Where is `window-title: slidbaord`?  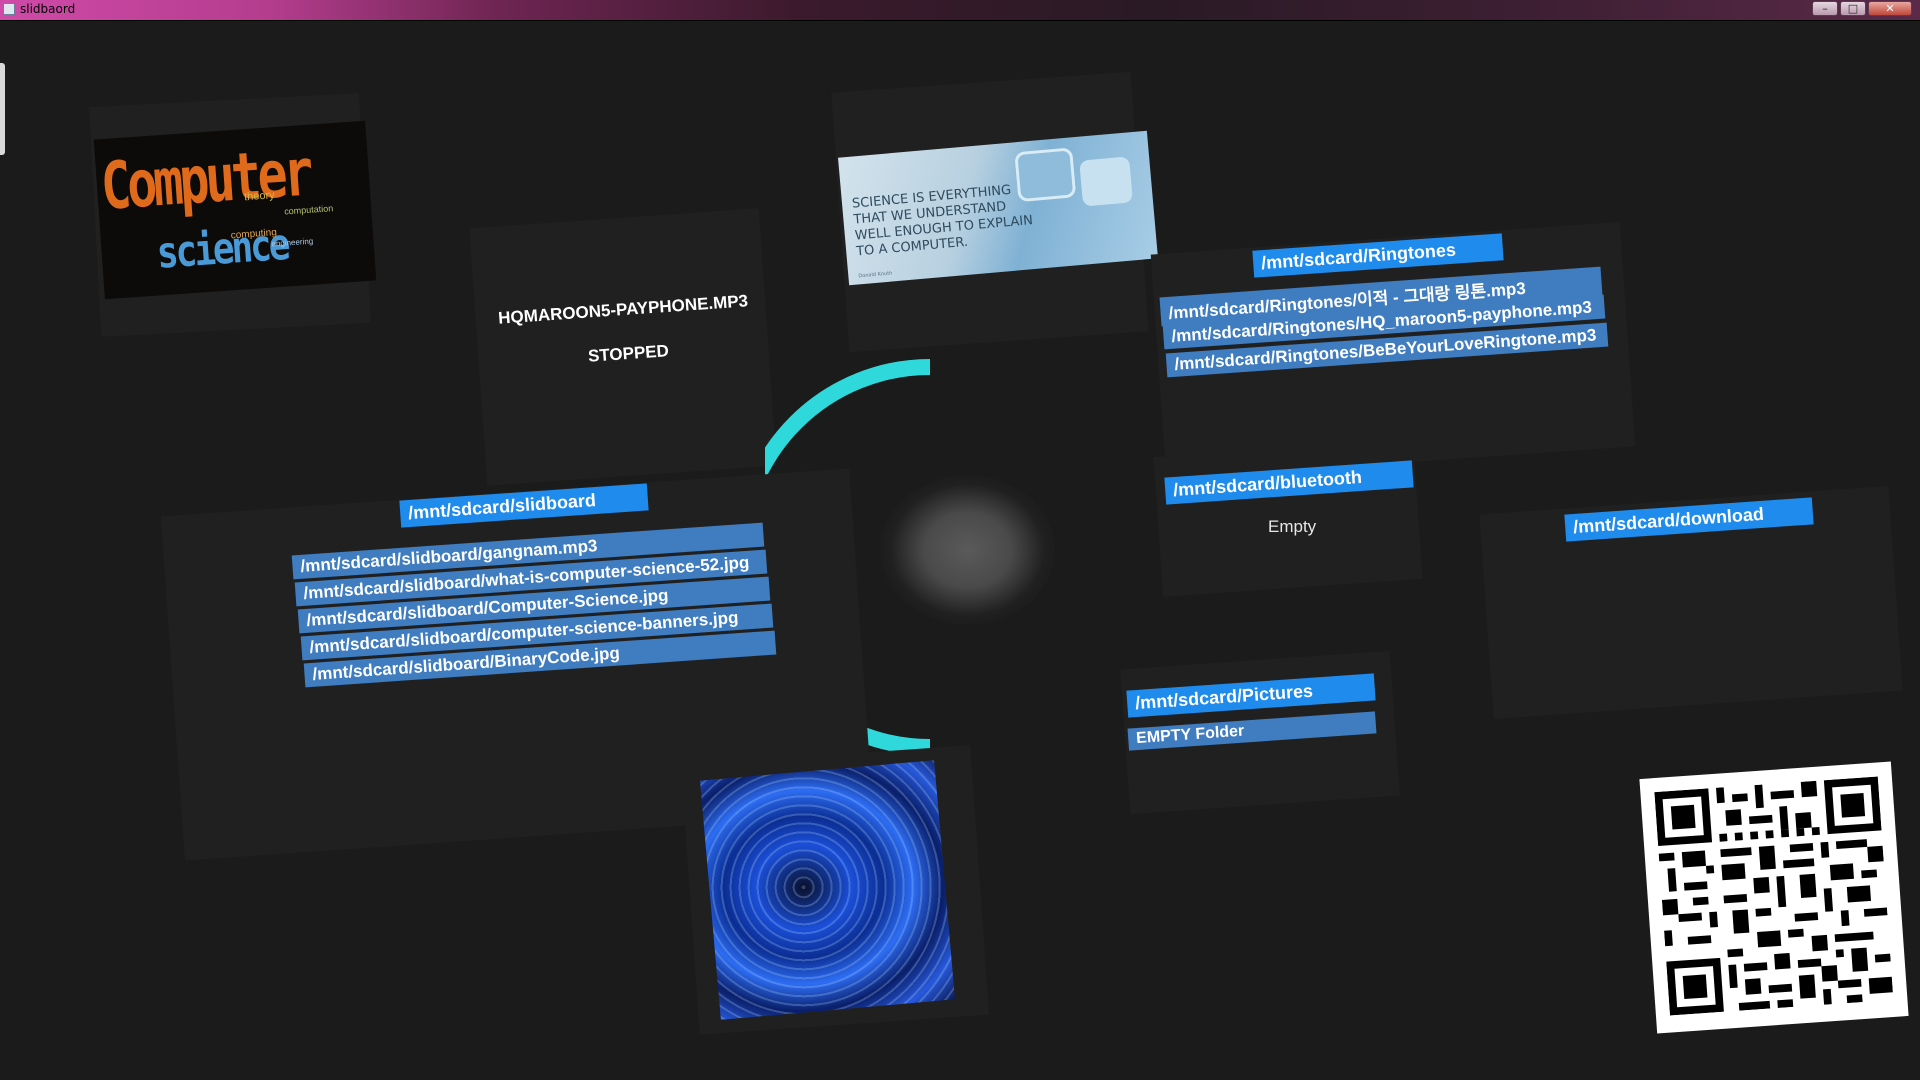 window-title: slidbaord is located at coordinates (48, 9).